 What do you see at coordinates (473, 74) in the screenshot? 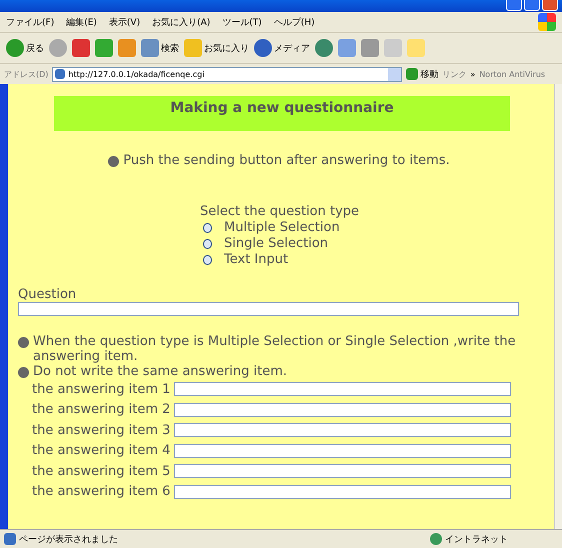
I see `more-links-button: »` at bounding box center [473, 74].